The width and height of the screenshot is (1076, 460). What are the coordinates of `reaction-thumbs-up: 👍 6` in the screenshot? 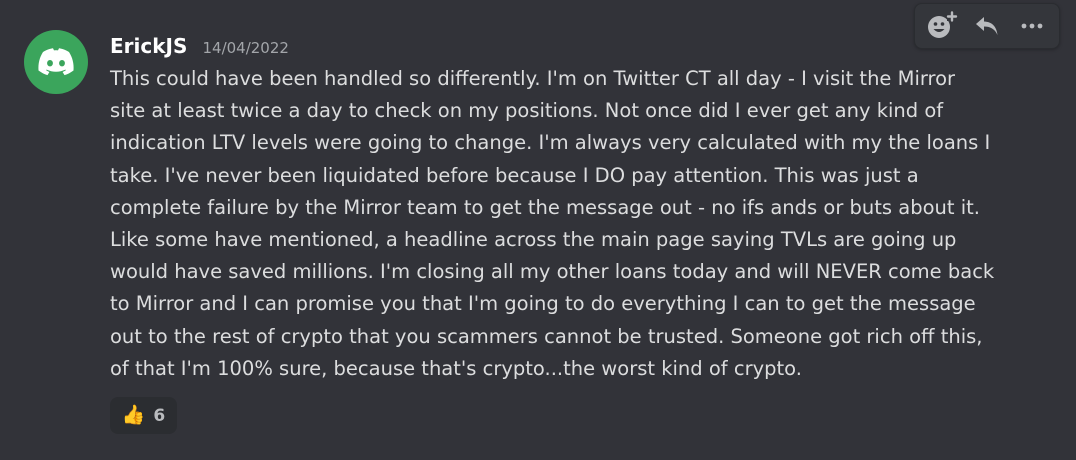 It's located at (143, 415).